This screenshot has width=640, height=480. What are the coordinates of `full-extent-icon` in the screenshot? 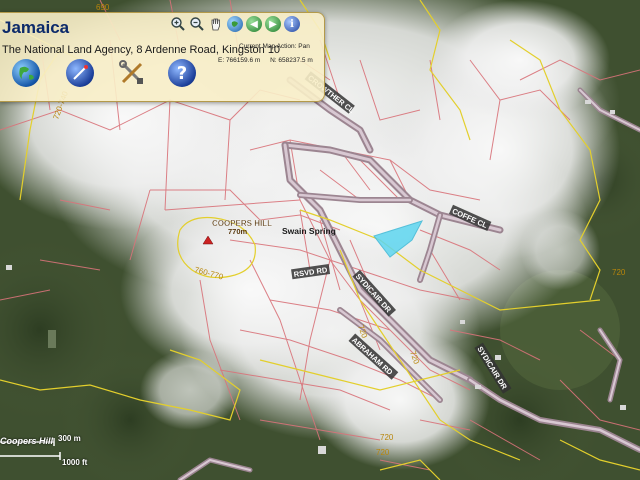 It's located at (235, 24).